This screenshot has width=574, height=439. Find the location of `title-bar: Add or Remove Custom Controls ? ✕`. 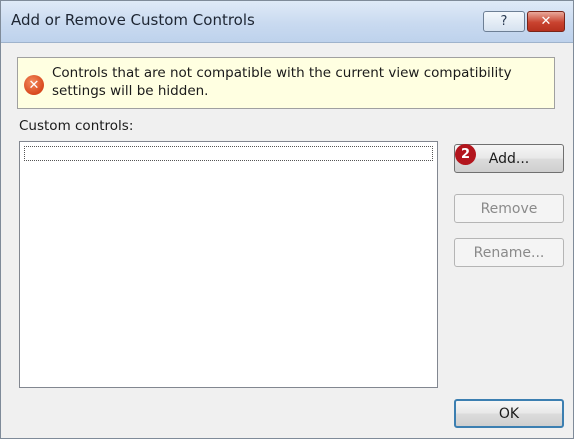

title-bar: Add or Remove Custom Controls ? ✕ is located at coordinates (287, 22).